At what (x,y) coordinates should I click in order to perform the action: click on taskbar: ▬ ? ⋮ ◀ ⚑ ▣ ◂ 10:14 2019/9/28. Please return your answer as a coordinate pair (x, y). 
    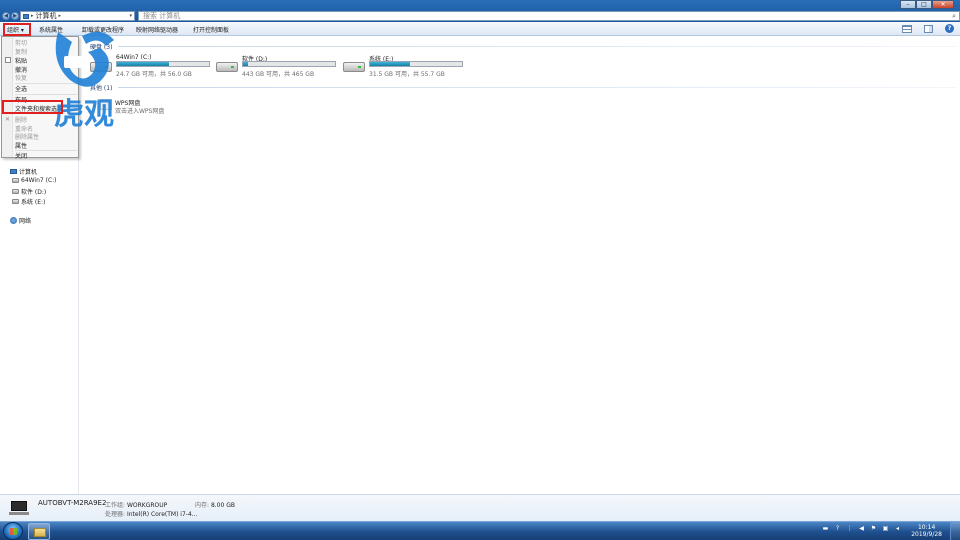
    Looking at the image, I should click on (480, 530).